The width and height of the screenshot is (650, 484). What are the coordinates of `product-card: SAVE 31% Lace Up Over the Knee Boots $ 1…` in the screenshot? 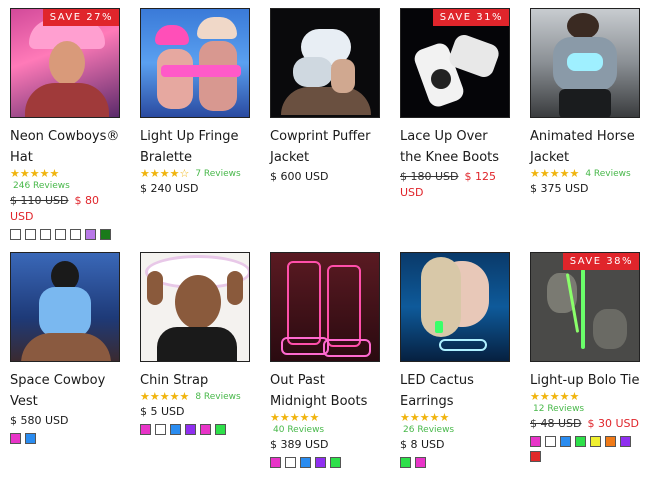 It's located at (455, 104).